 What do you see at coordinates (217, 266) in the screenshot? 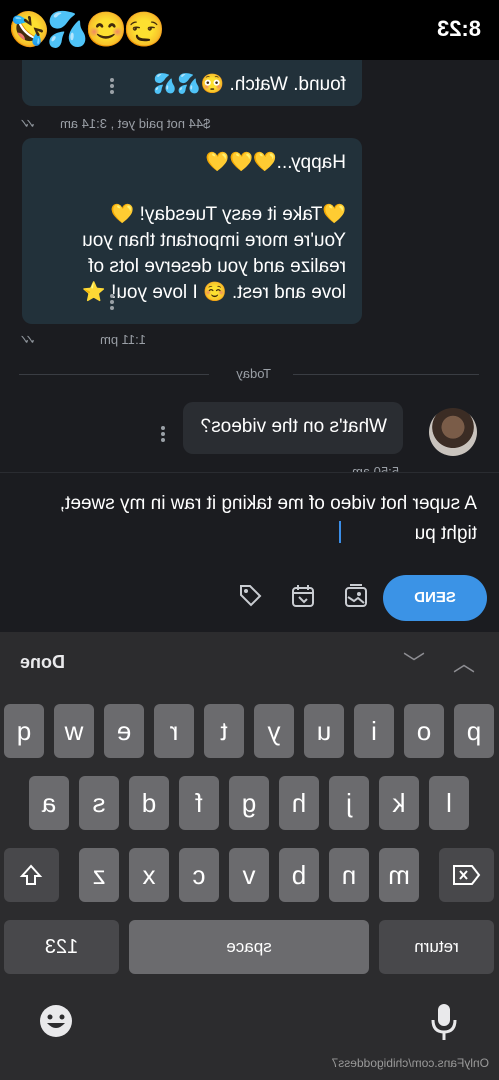
I see `message-text: realize and you deserve lots of` at bounding box center [217, 266].